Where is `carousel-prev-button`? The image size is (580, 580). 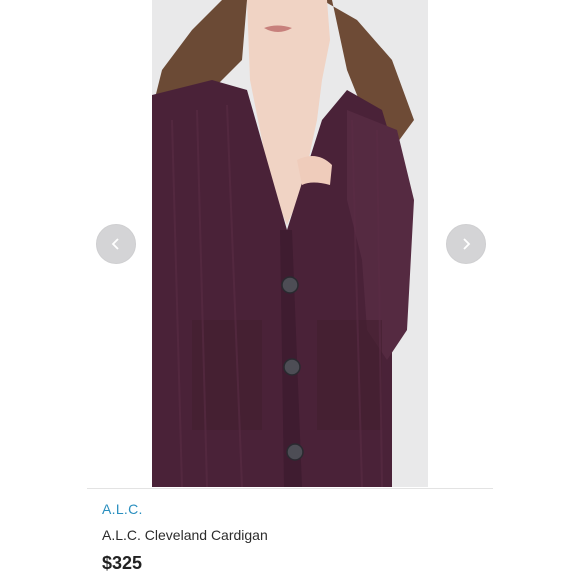
carousel-prev-button is located at coordinates (116, 244).